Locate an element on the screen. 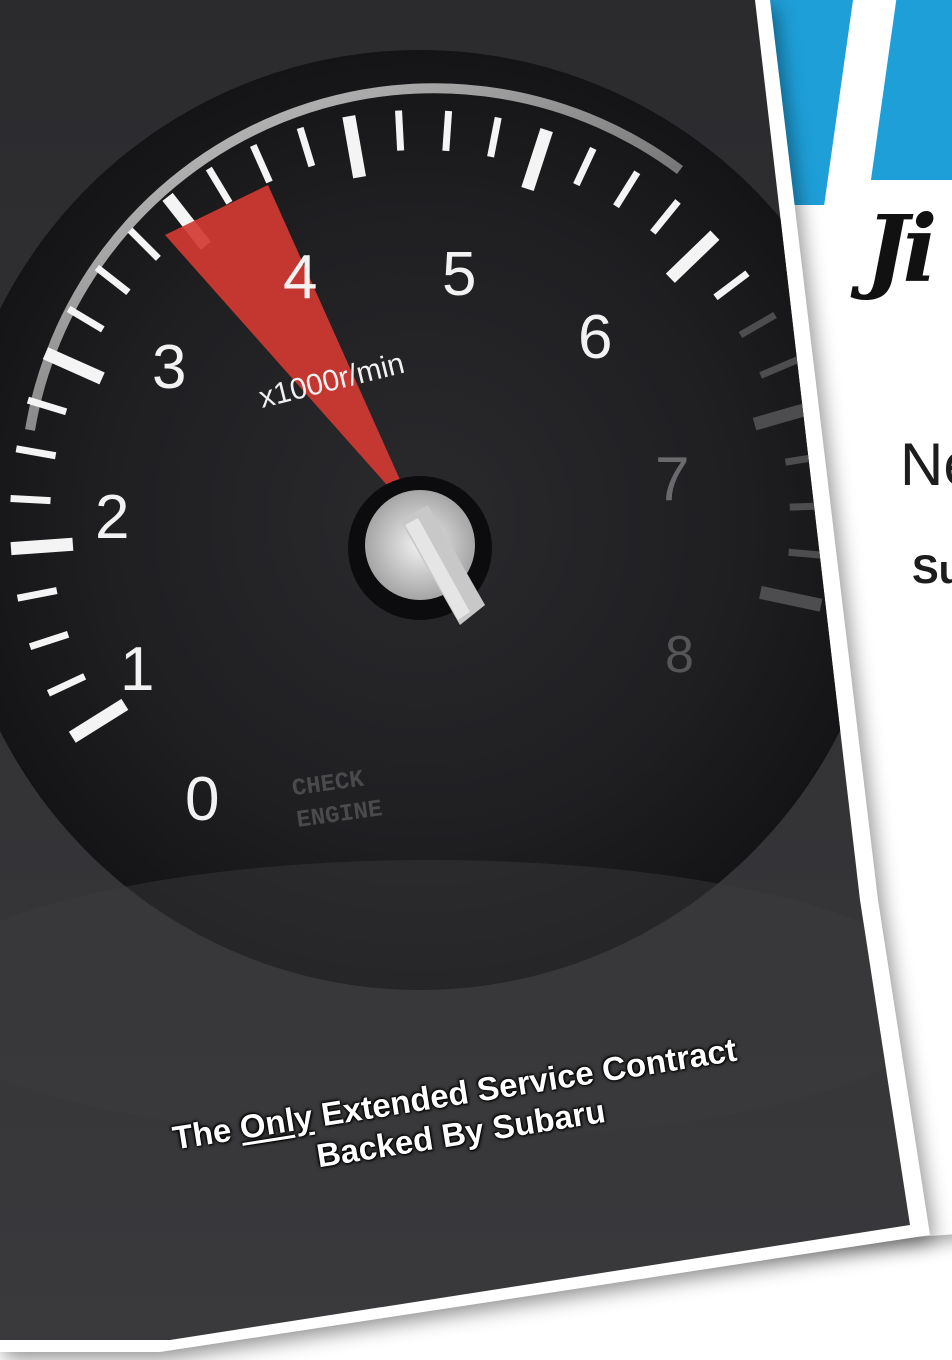 This screenshot has height=1360, width=952. dial-number-4: 4 is located at coordinates (300, 277).